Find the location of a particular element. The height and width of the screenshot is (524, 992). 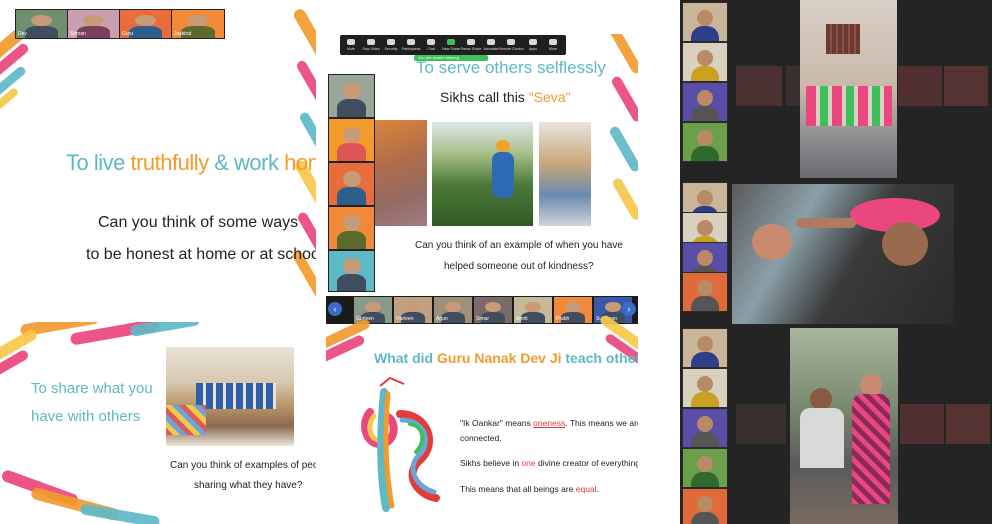

microphone-icon is located at coordinates (351, 42).